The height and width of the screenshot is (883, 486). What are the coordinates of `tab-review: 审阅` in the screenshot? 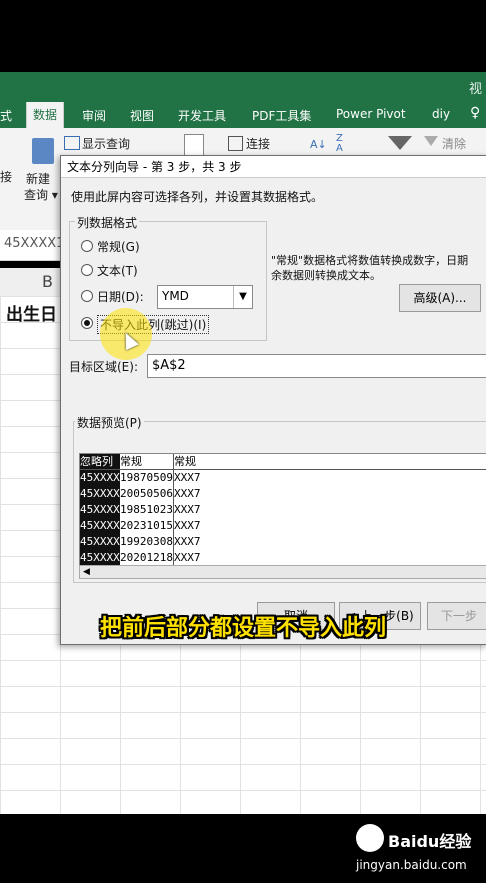 It's located at (94, 115).